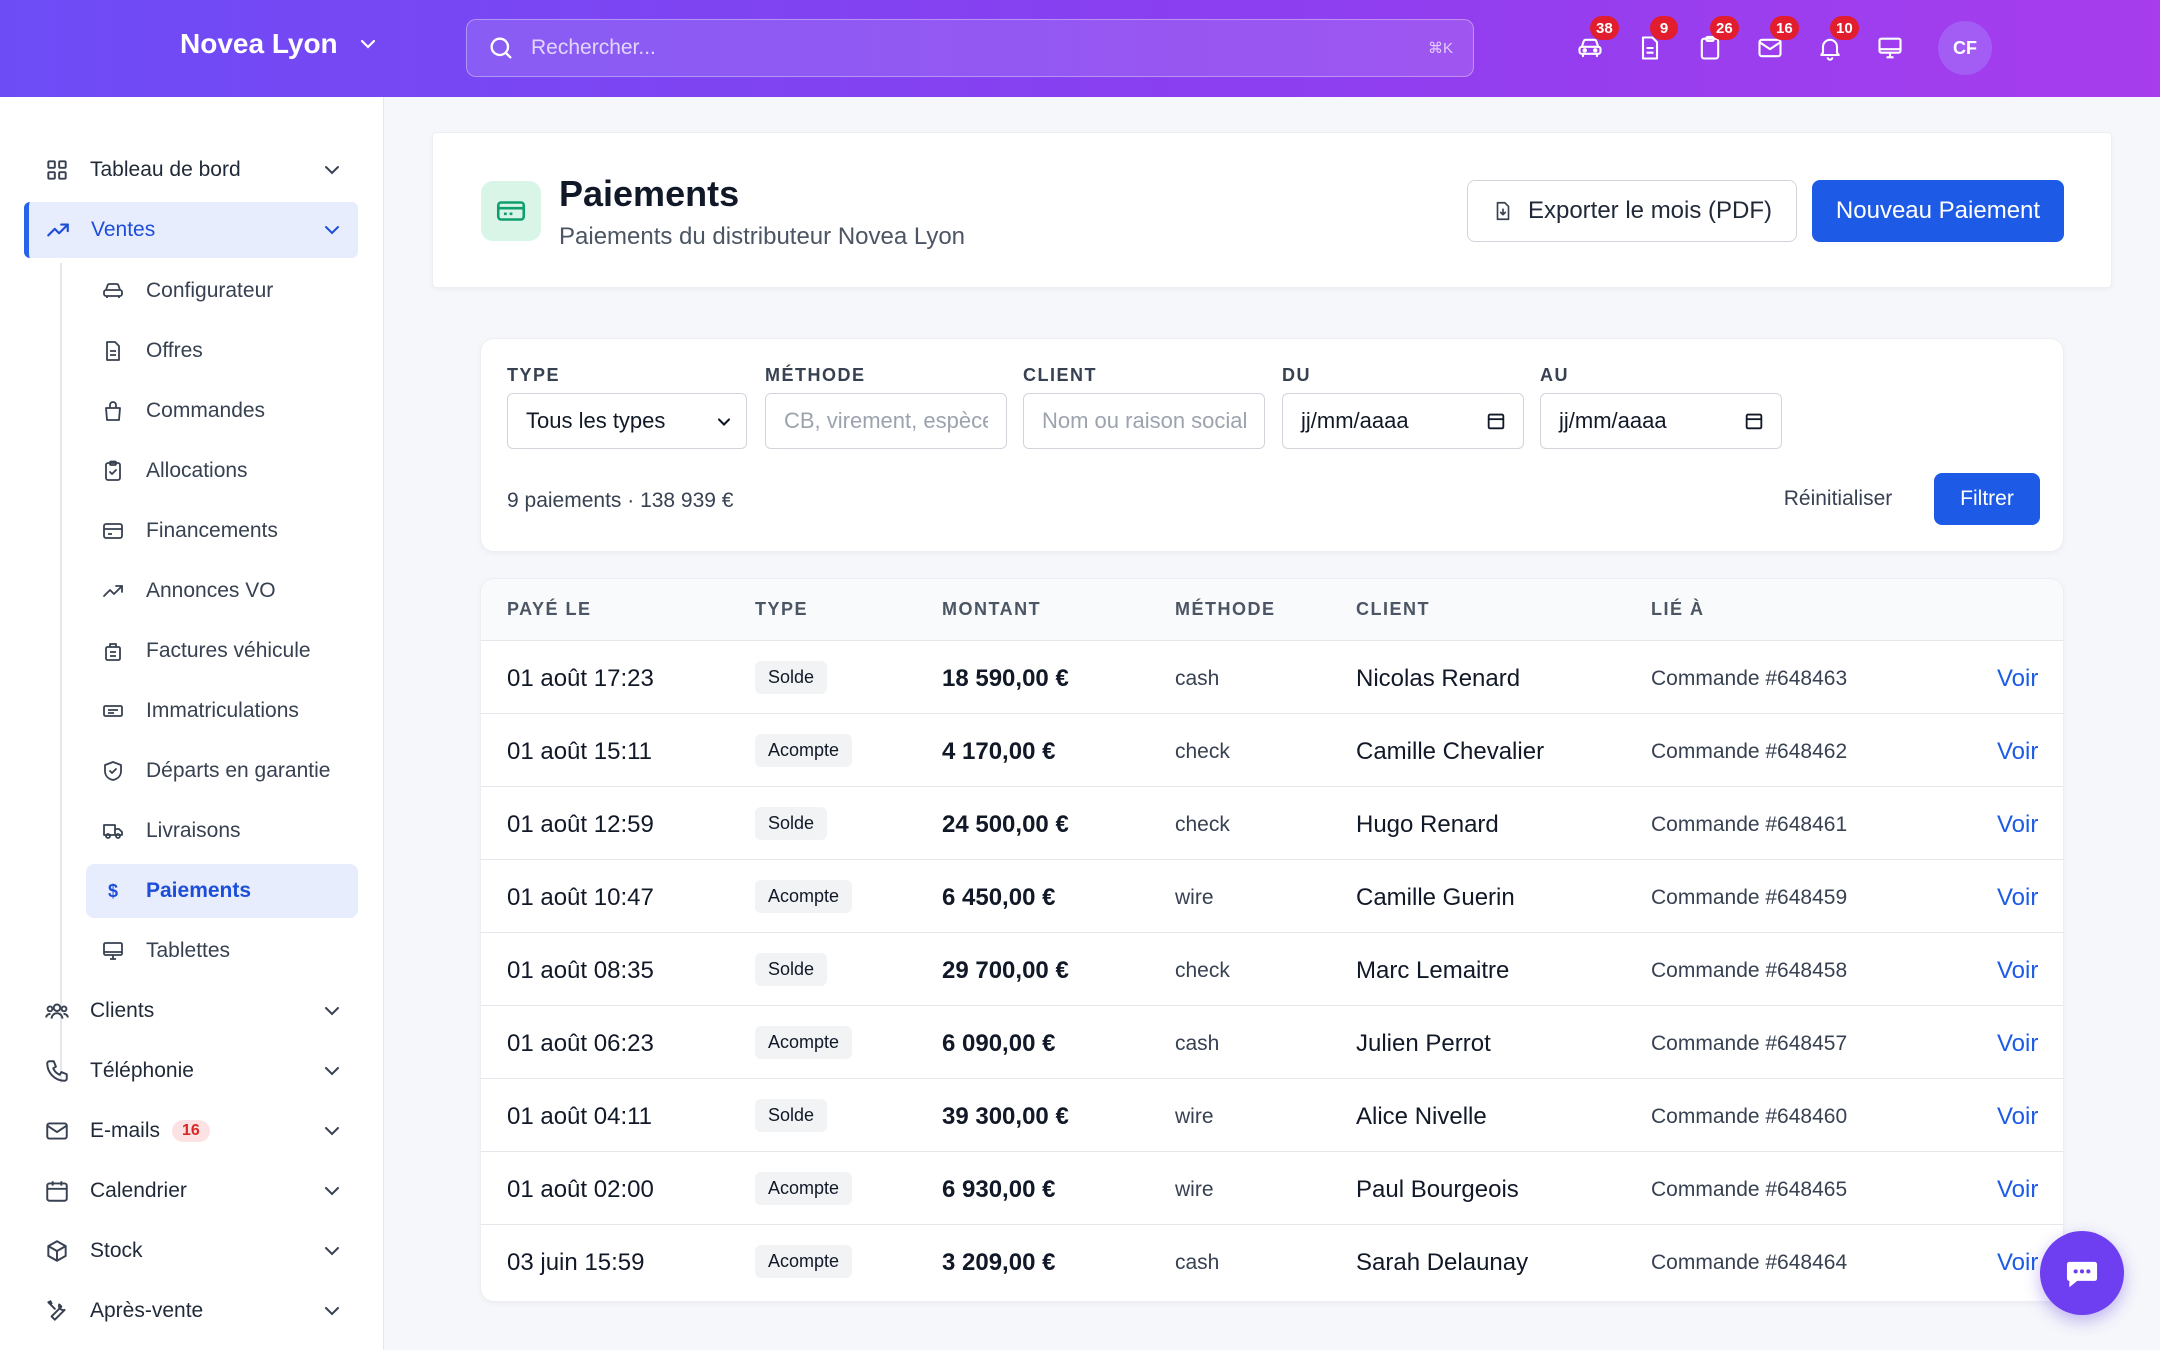 The image size is (2160, 1350). What do you see at coordinates (123, 229) in the screenshot?
I see `sidebar-item-label: Ventes` at bounding box center [123, 229].